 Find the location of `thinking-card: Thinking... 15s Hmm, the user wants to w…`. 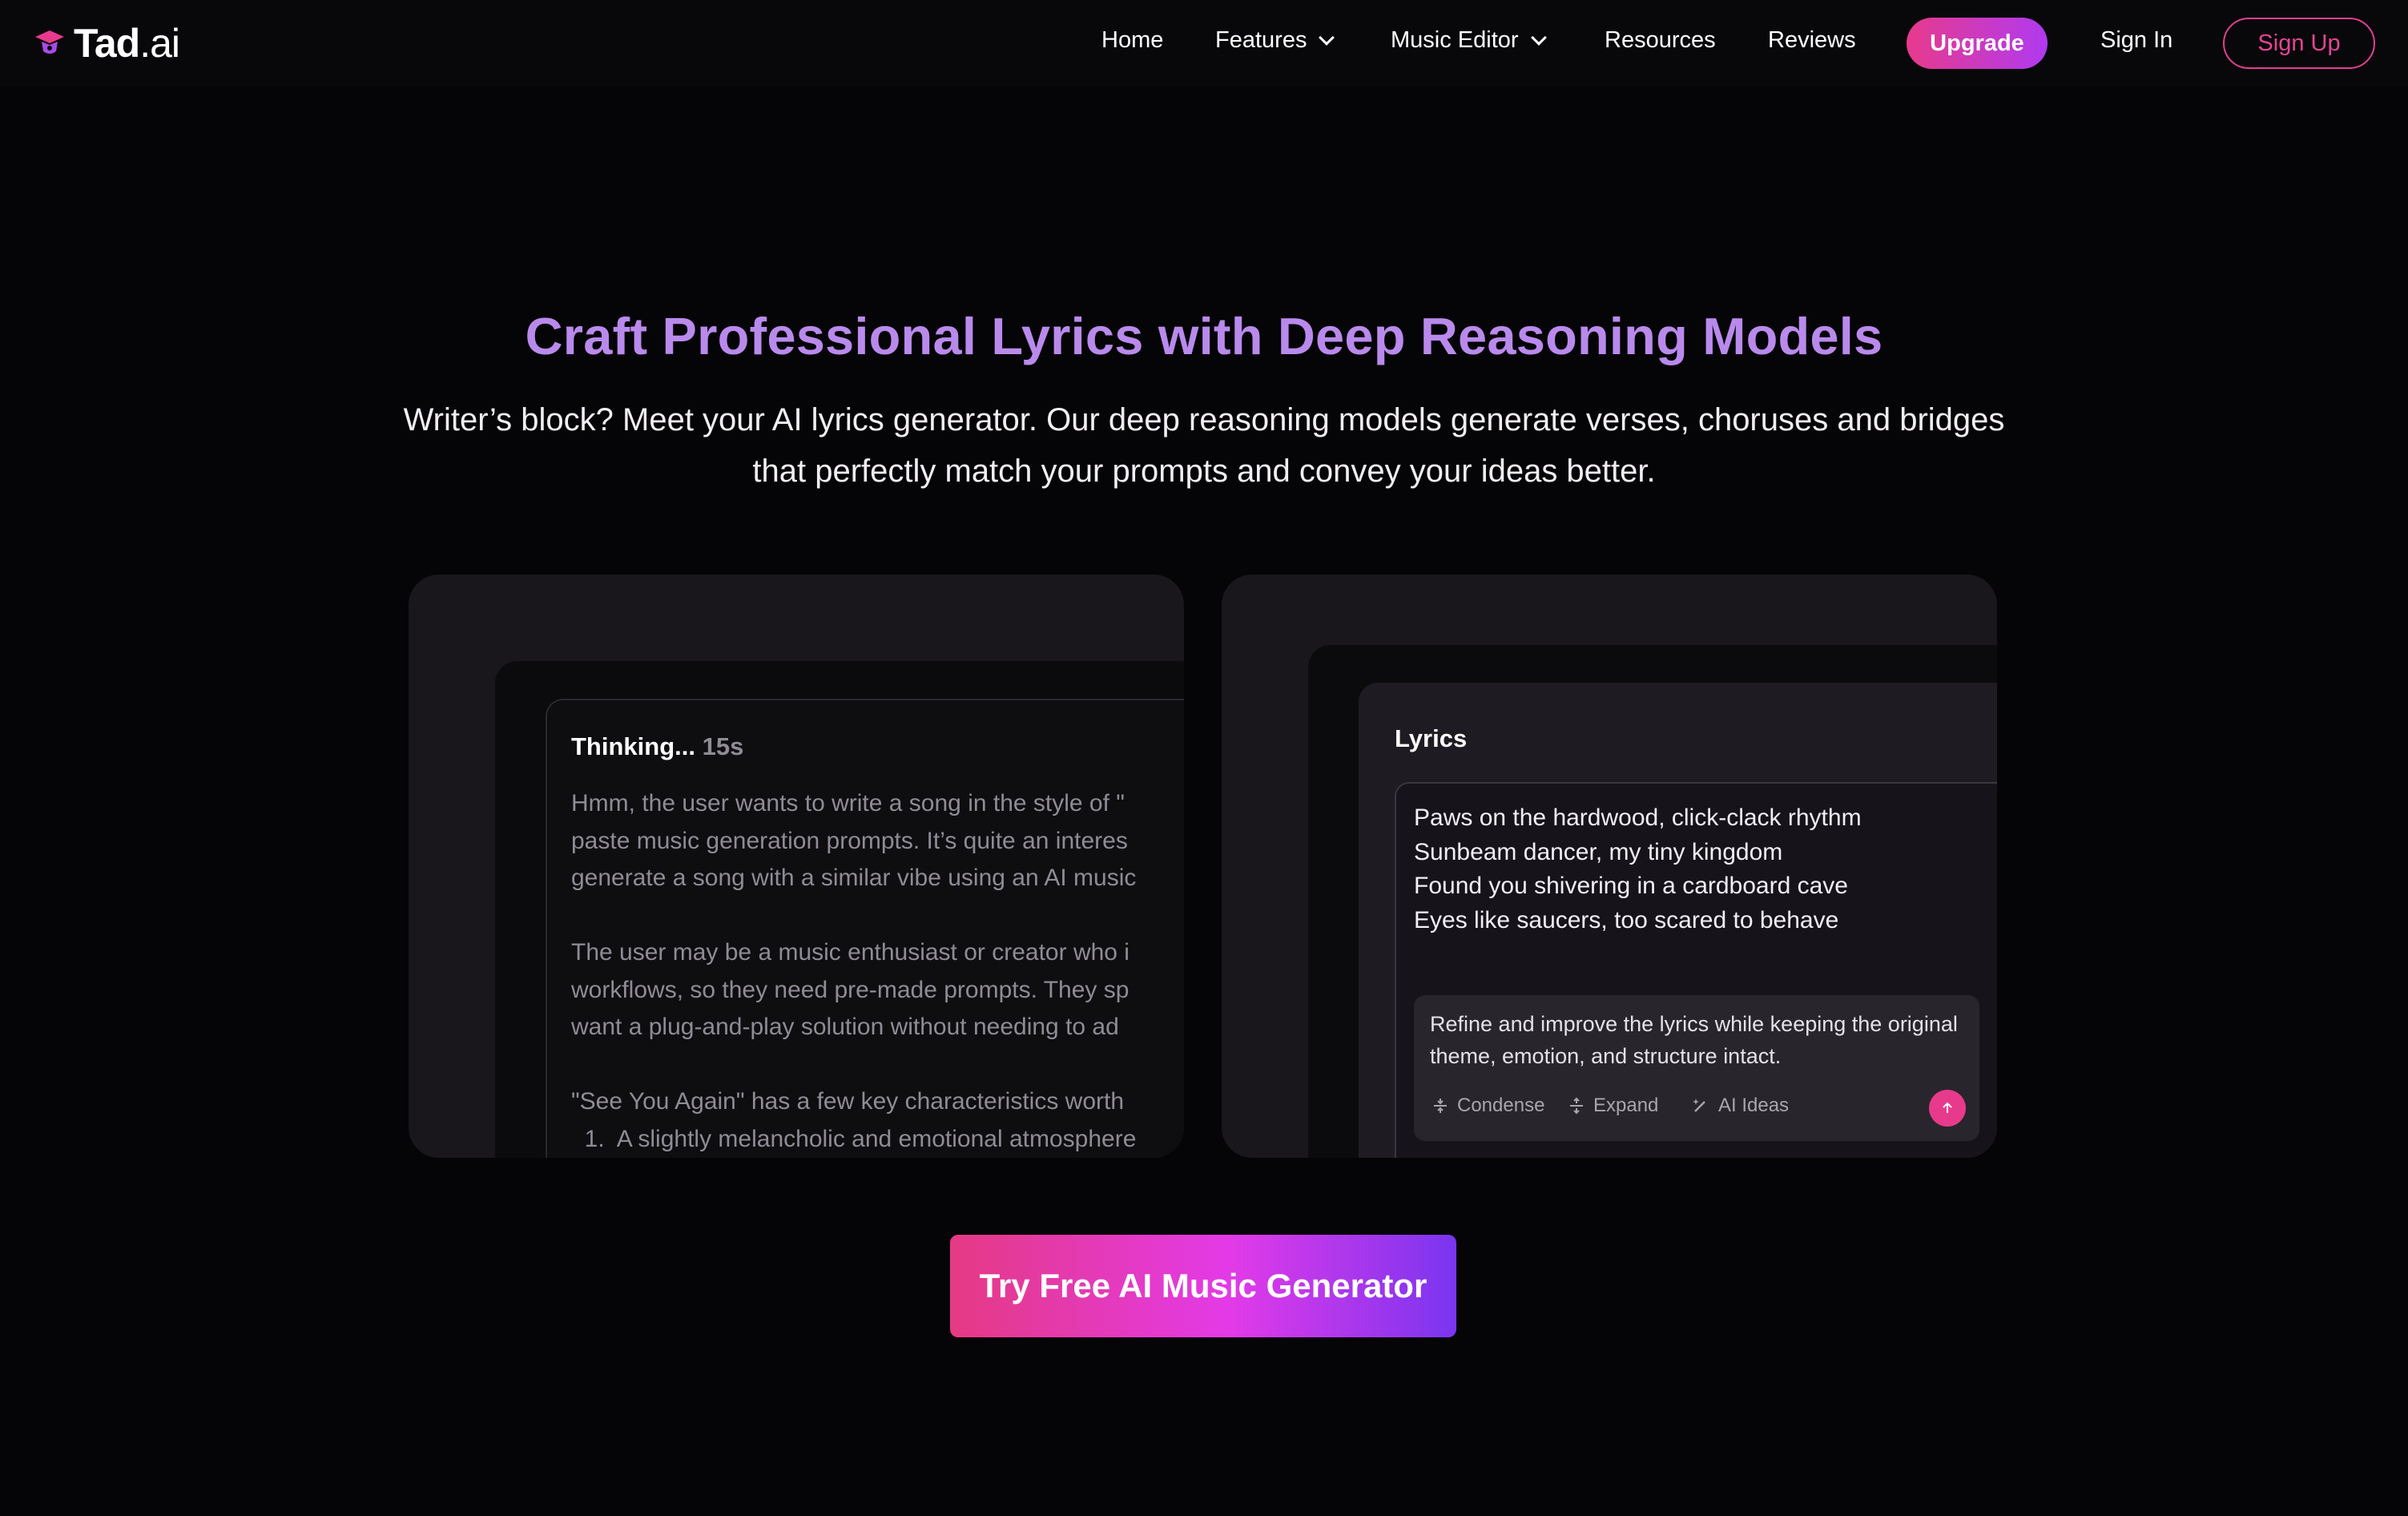

thinking-card: Thinking... 15s Hmm, the user wants to w… is located at coordinates (796, 866).